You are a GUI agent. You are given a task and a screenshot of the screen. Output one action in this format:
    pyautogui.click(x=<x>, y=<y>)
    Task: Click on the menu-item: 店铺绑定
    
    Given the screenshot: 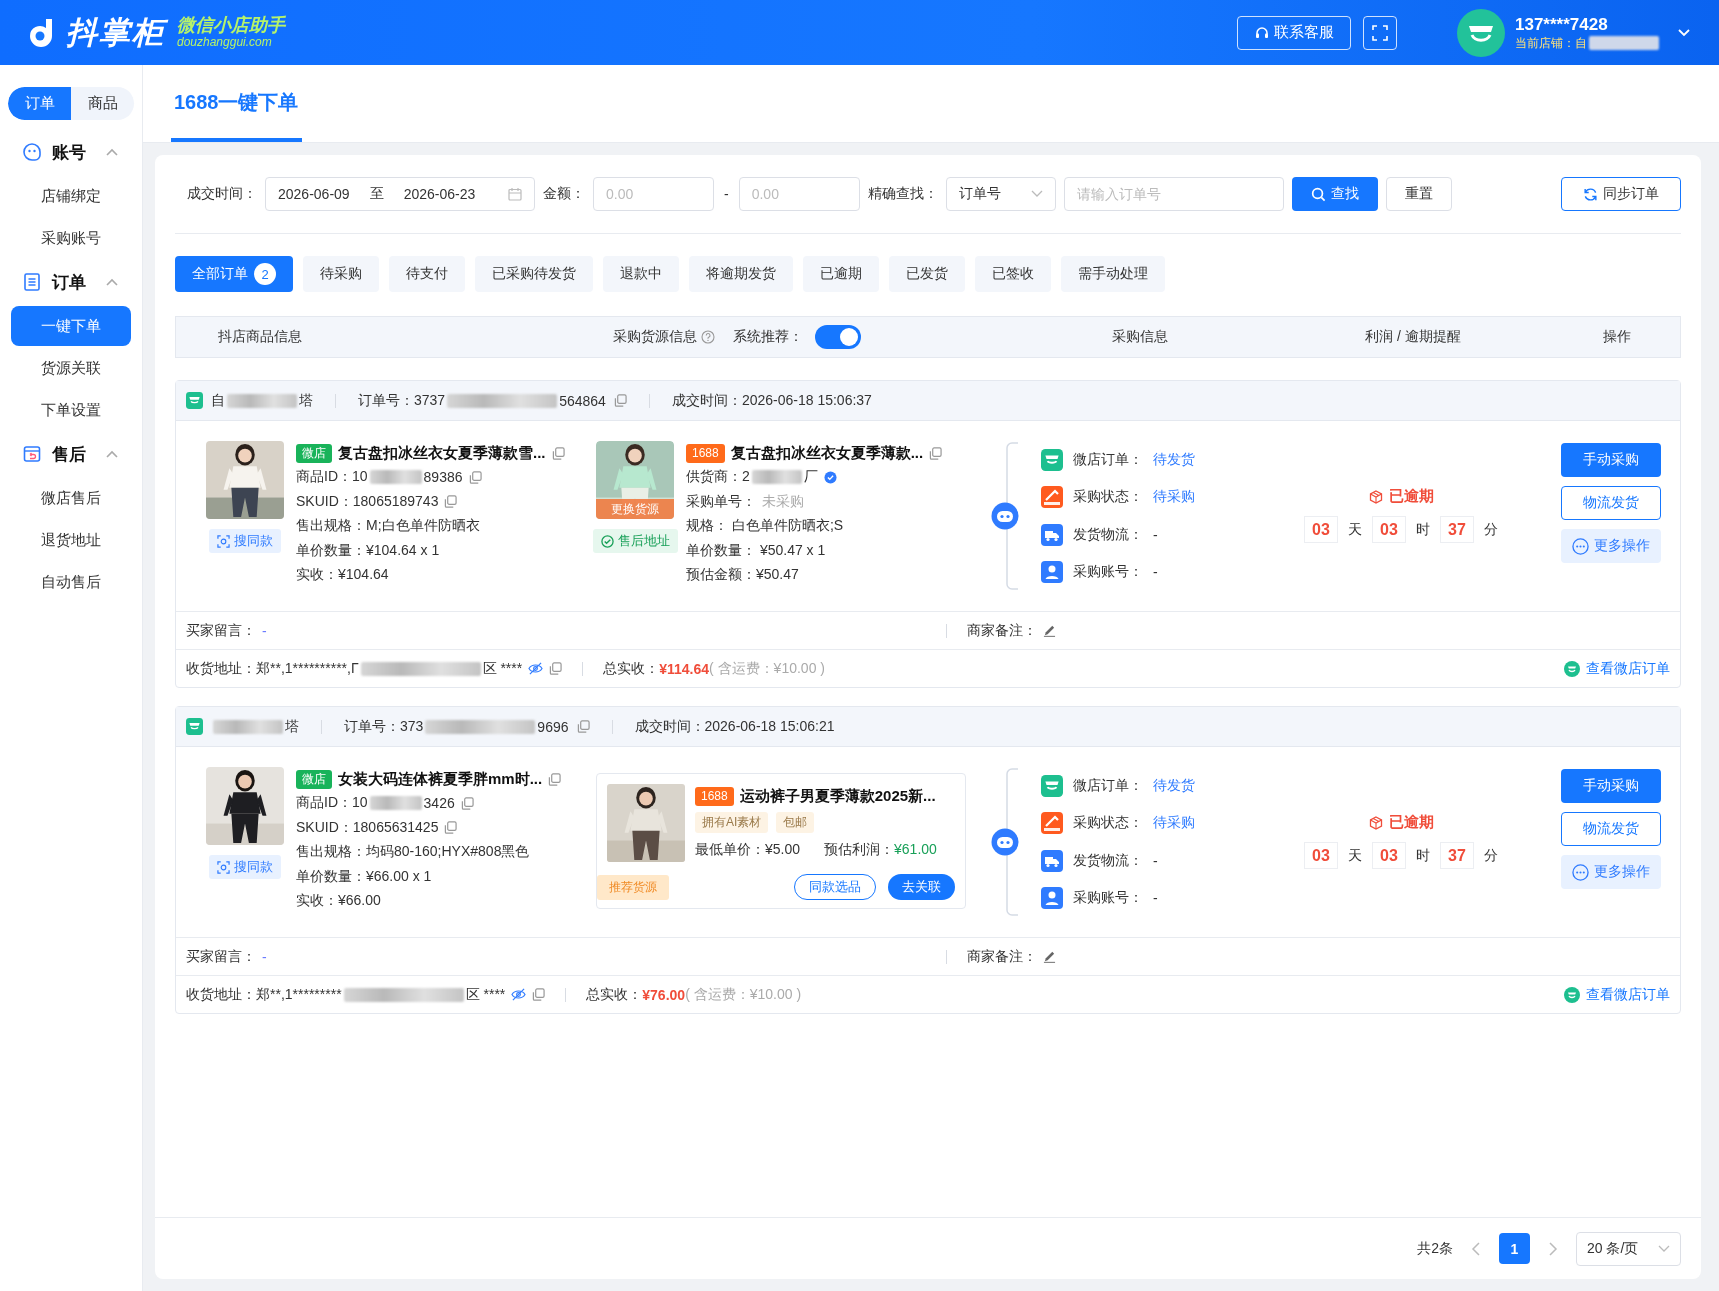 What is the action you would take?
    pyautogui.click(x=71, y=196)
    